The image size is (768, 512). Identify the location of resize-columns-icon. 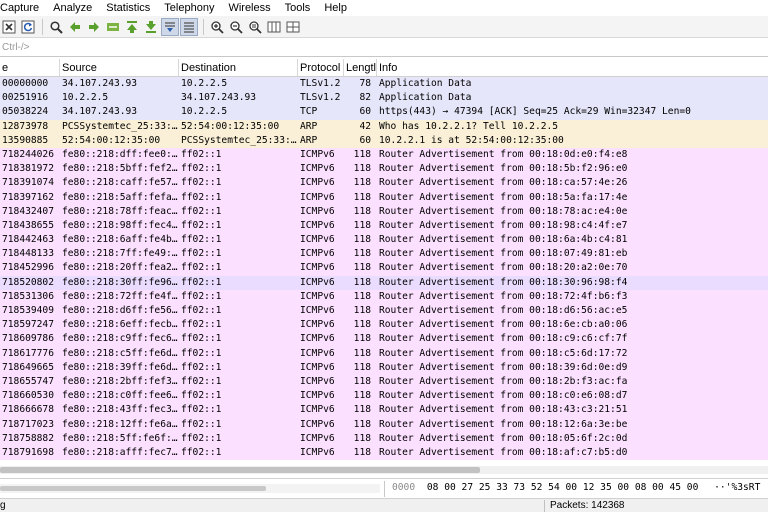
(274, 27).